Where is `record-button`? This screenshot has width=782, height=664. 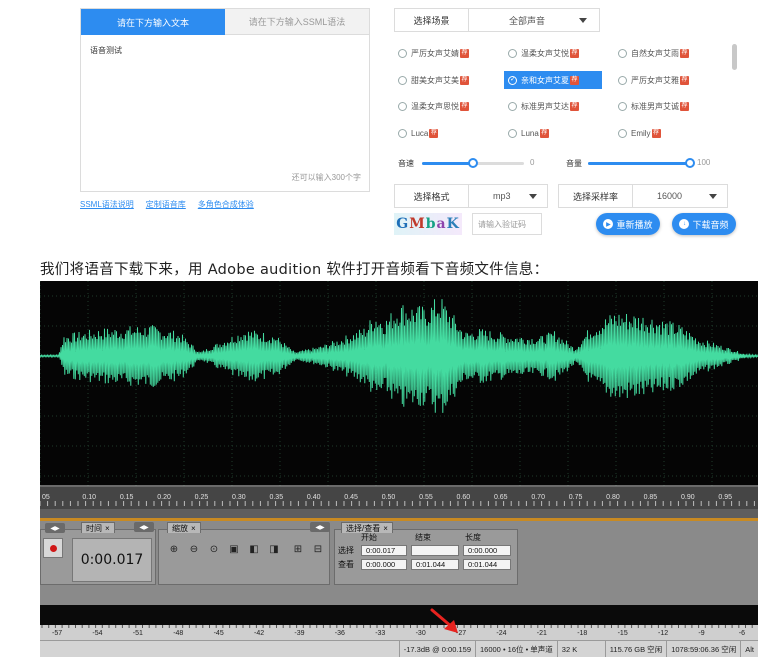 record-button is located at coordinates (53, 548).